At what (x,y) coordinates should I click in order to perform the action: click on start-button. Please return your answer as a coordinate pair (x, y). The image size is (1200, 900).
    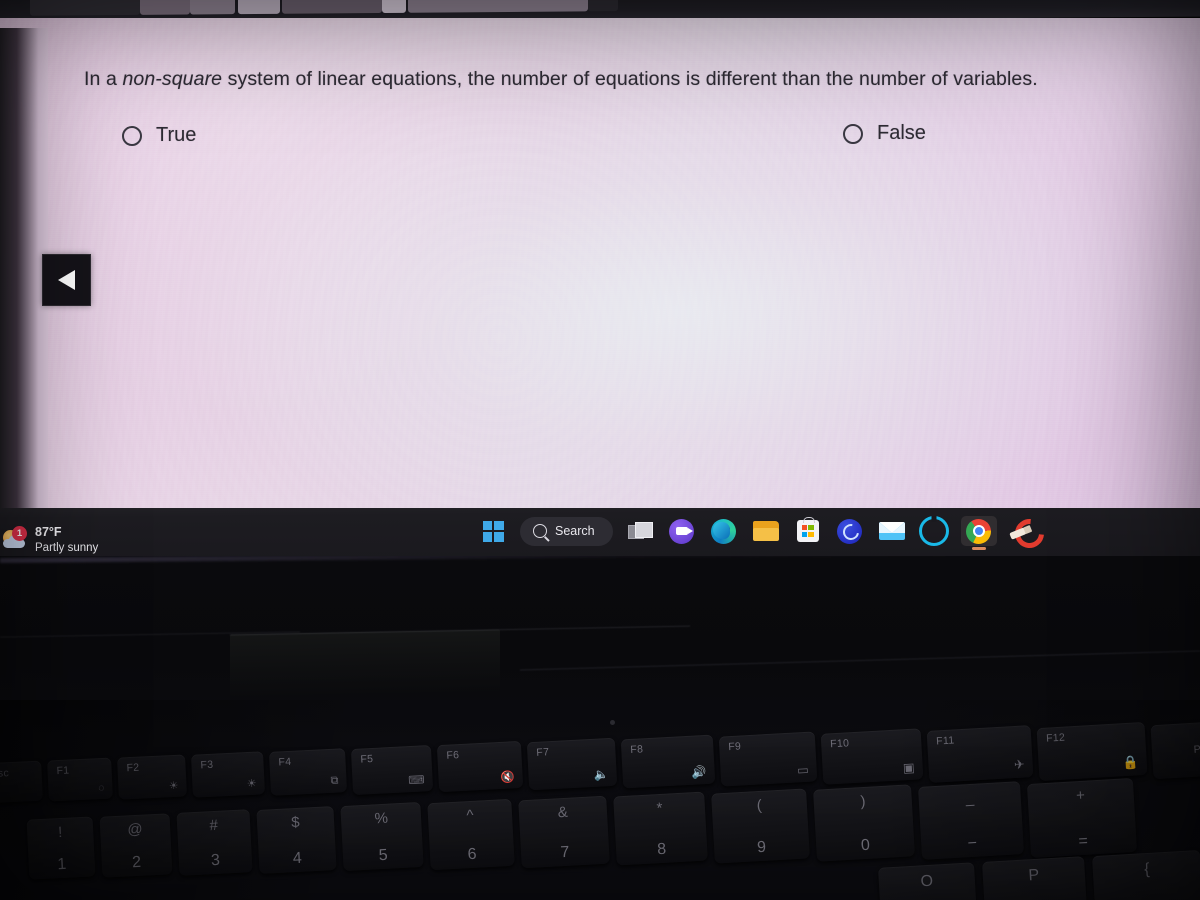
    Looking at the image, I should click on (493, 531).